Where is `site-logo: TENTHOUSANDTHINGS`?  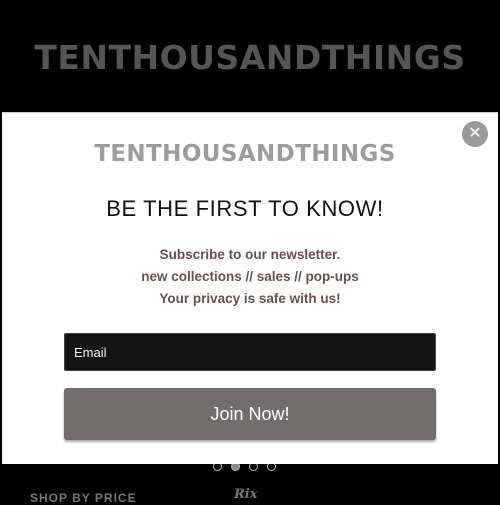 site-logo: TENTHOUSANDTHINGS is located at coordinates (249, 57).